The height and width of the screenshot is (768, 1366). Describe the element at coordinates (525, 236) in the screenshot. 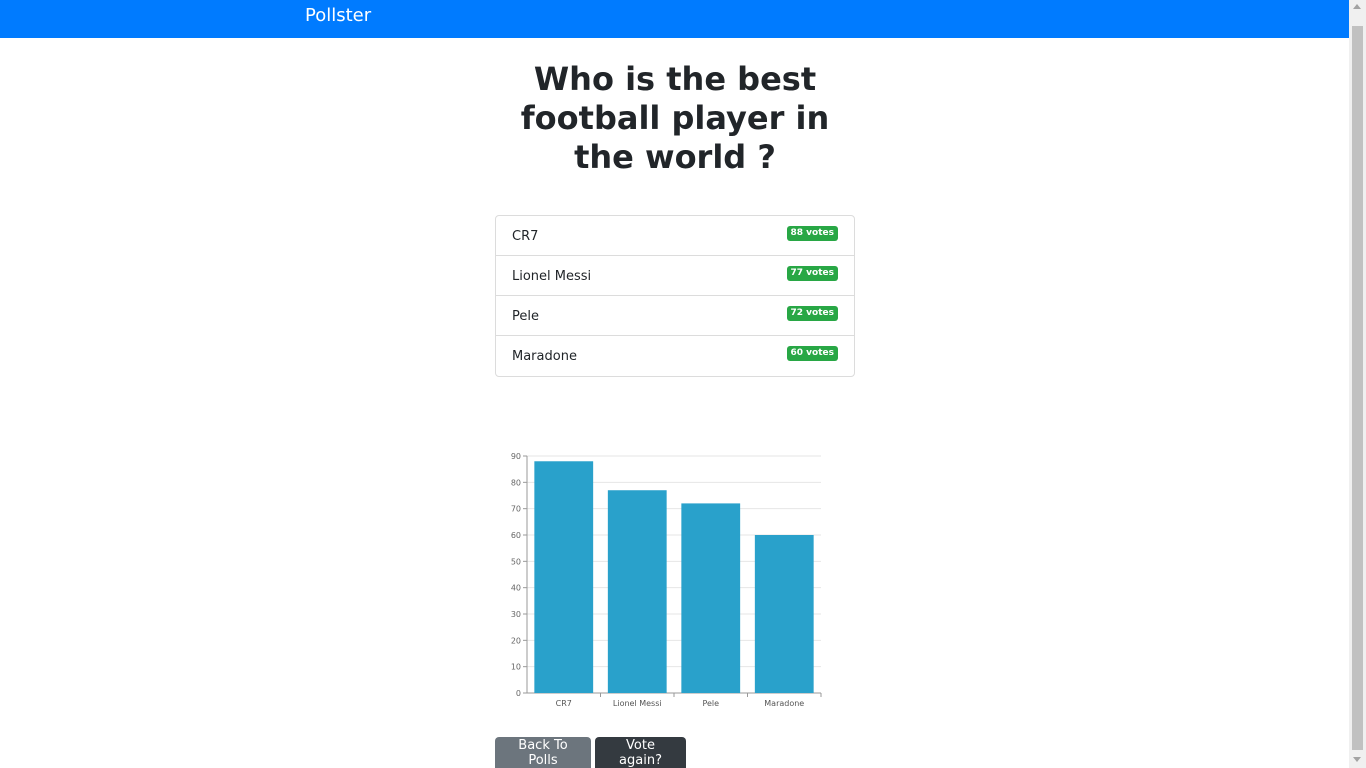

I see `option-label: CR7` at that location.